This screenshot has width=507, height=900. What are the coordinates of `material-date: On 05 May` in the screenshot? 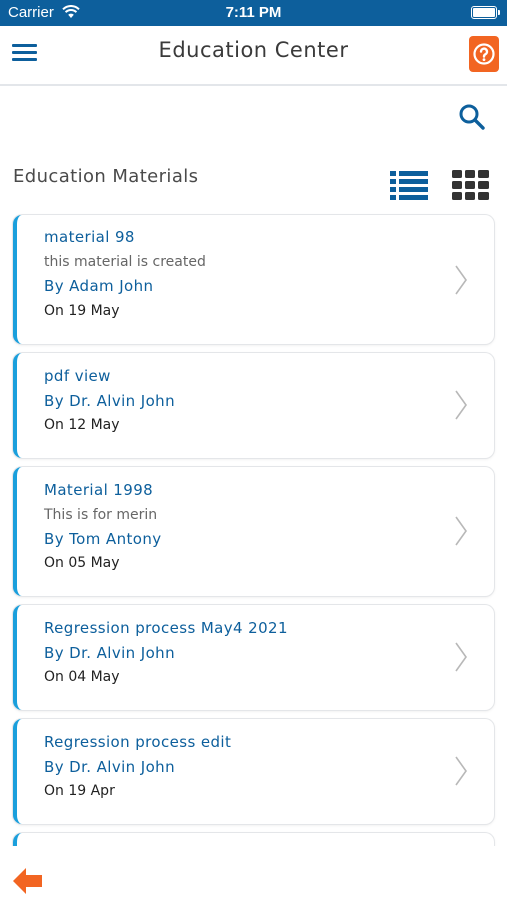 It's located at (82, 563).